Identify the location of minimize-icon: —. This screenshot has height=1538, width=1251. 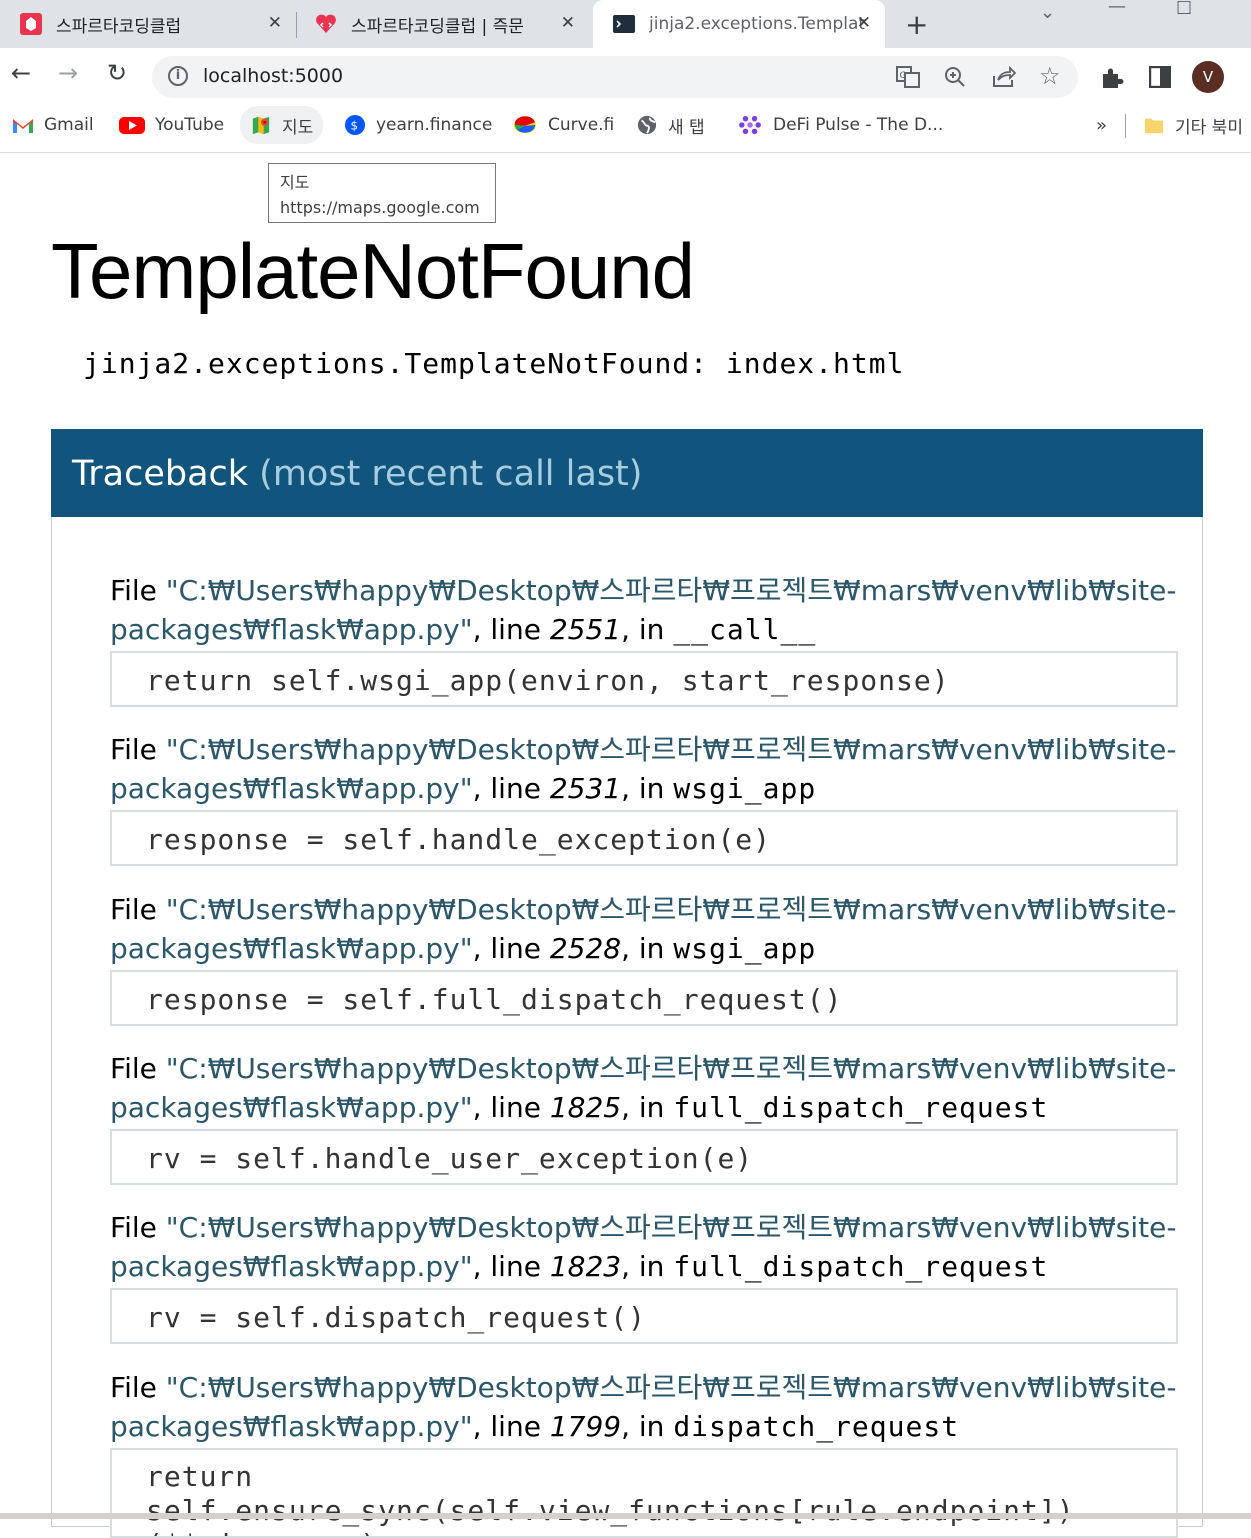
(1117, 8).